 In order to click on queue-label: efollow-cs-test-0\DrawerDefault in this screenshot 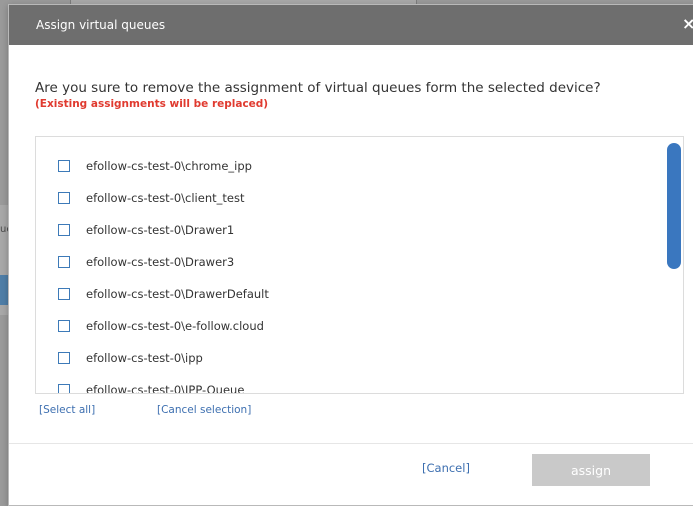, I will do `click(177, 294)`.